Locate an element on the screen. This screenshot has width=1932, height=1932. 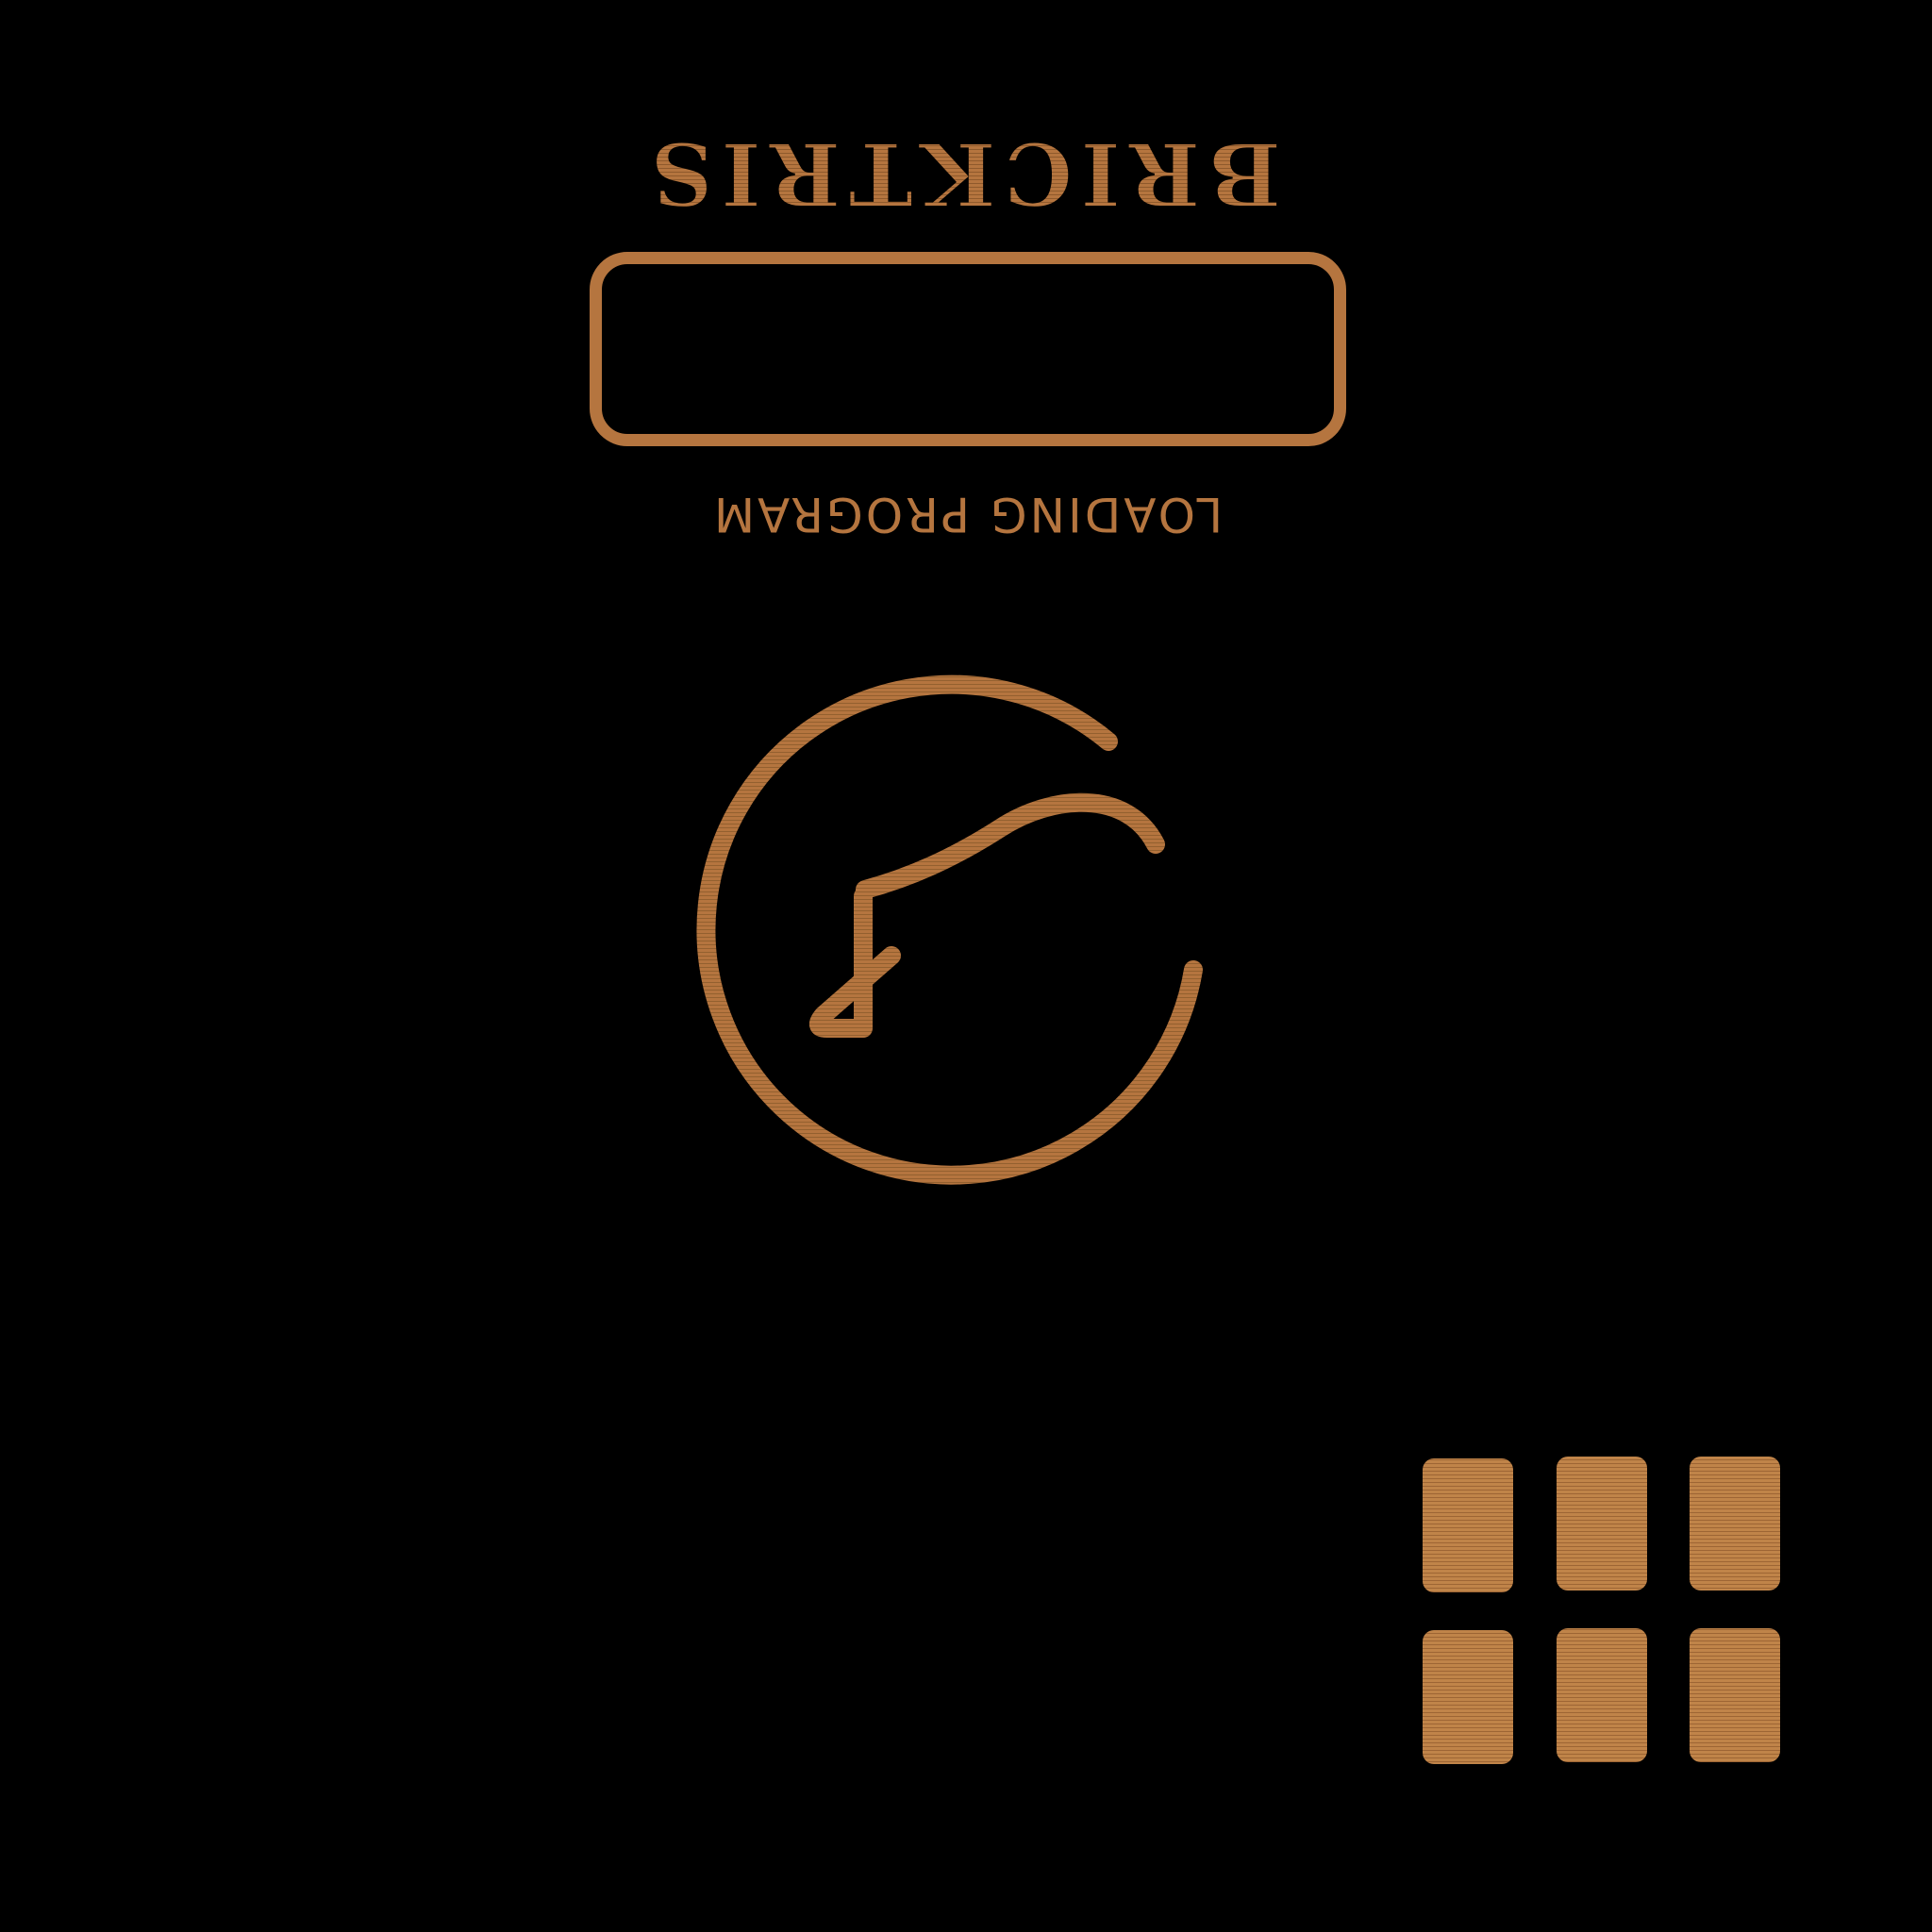
progress-bar is located at coordinates (968, 349).